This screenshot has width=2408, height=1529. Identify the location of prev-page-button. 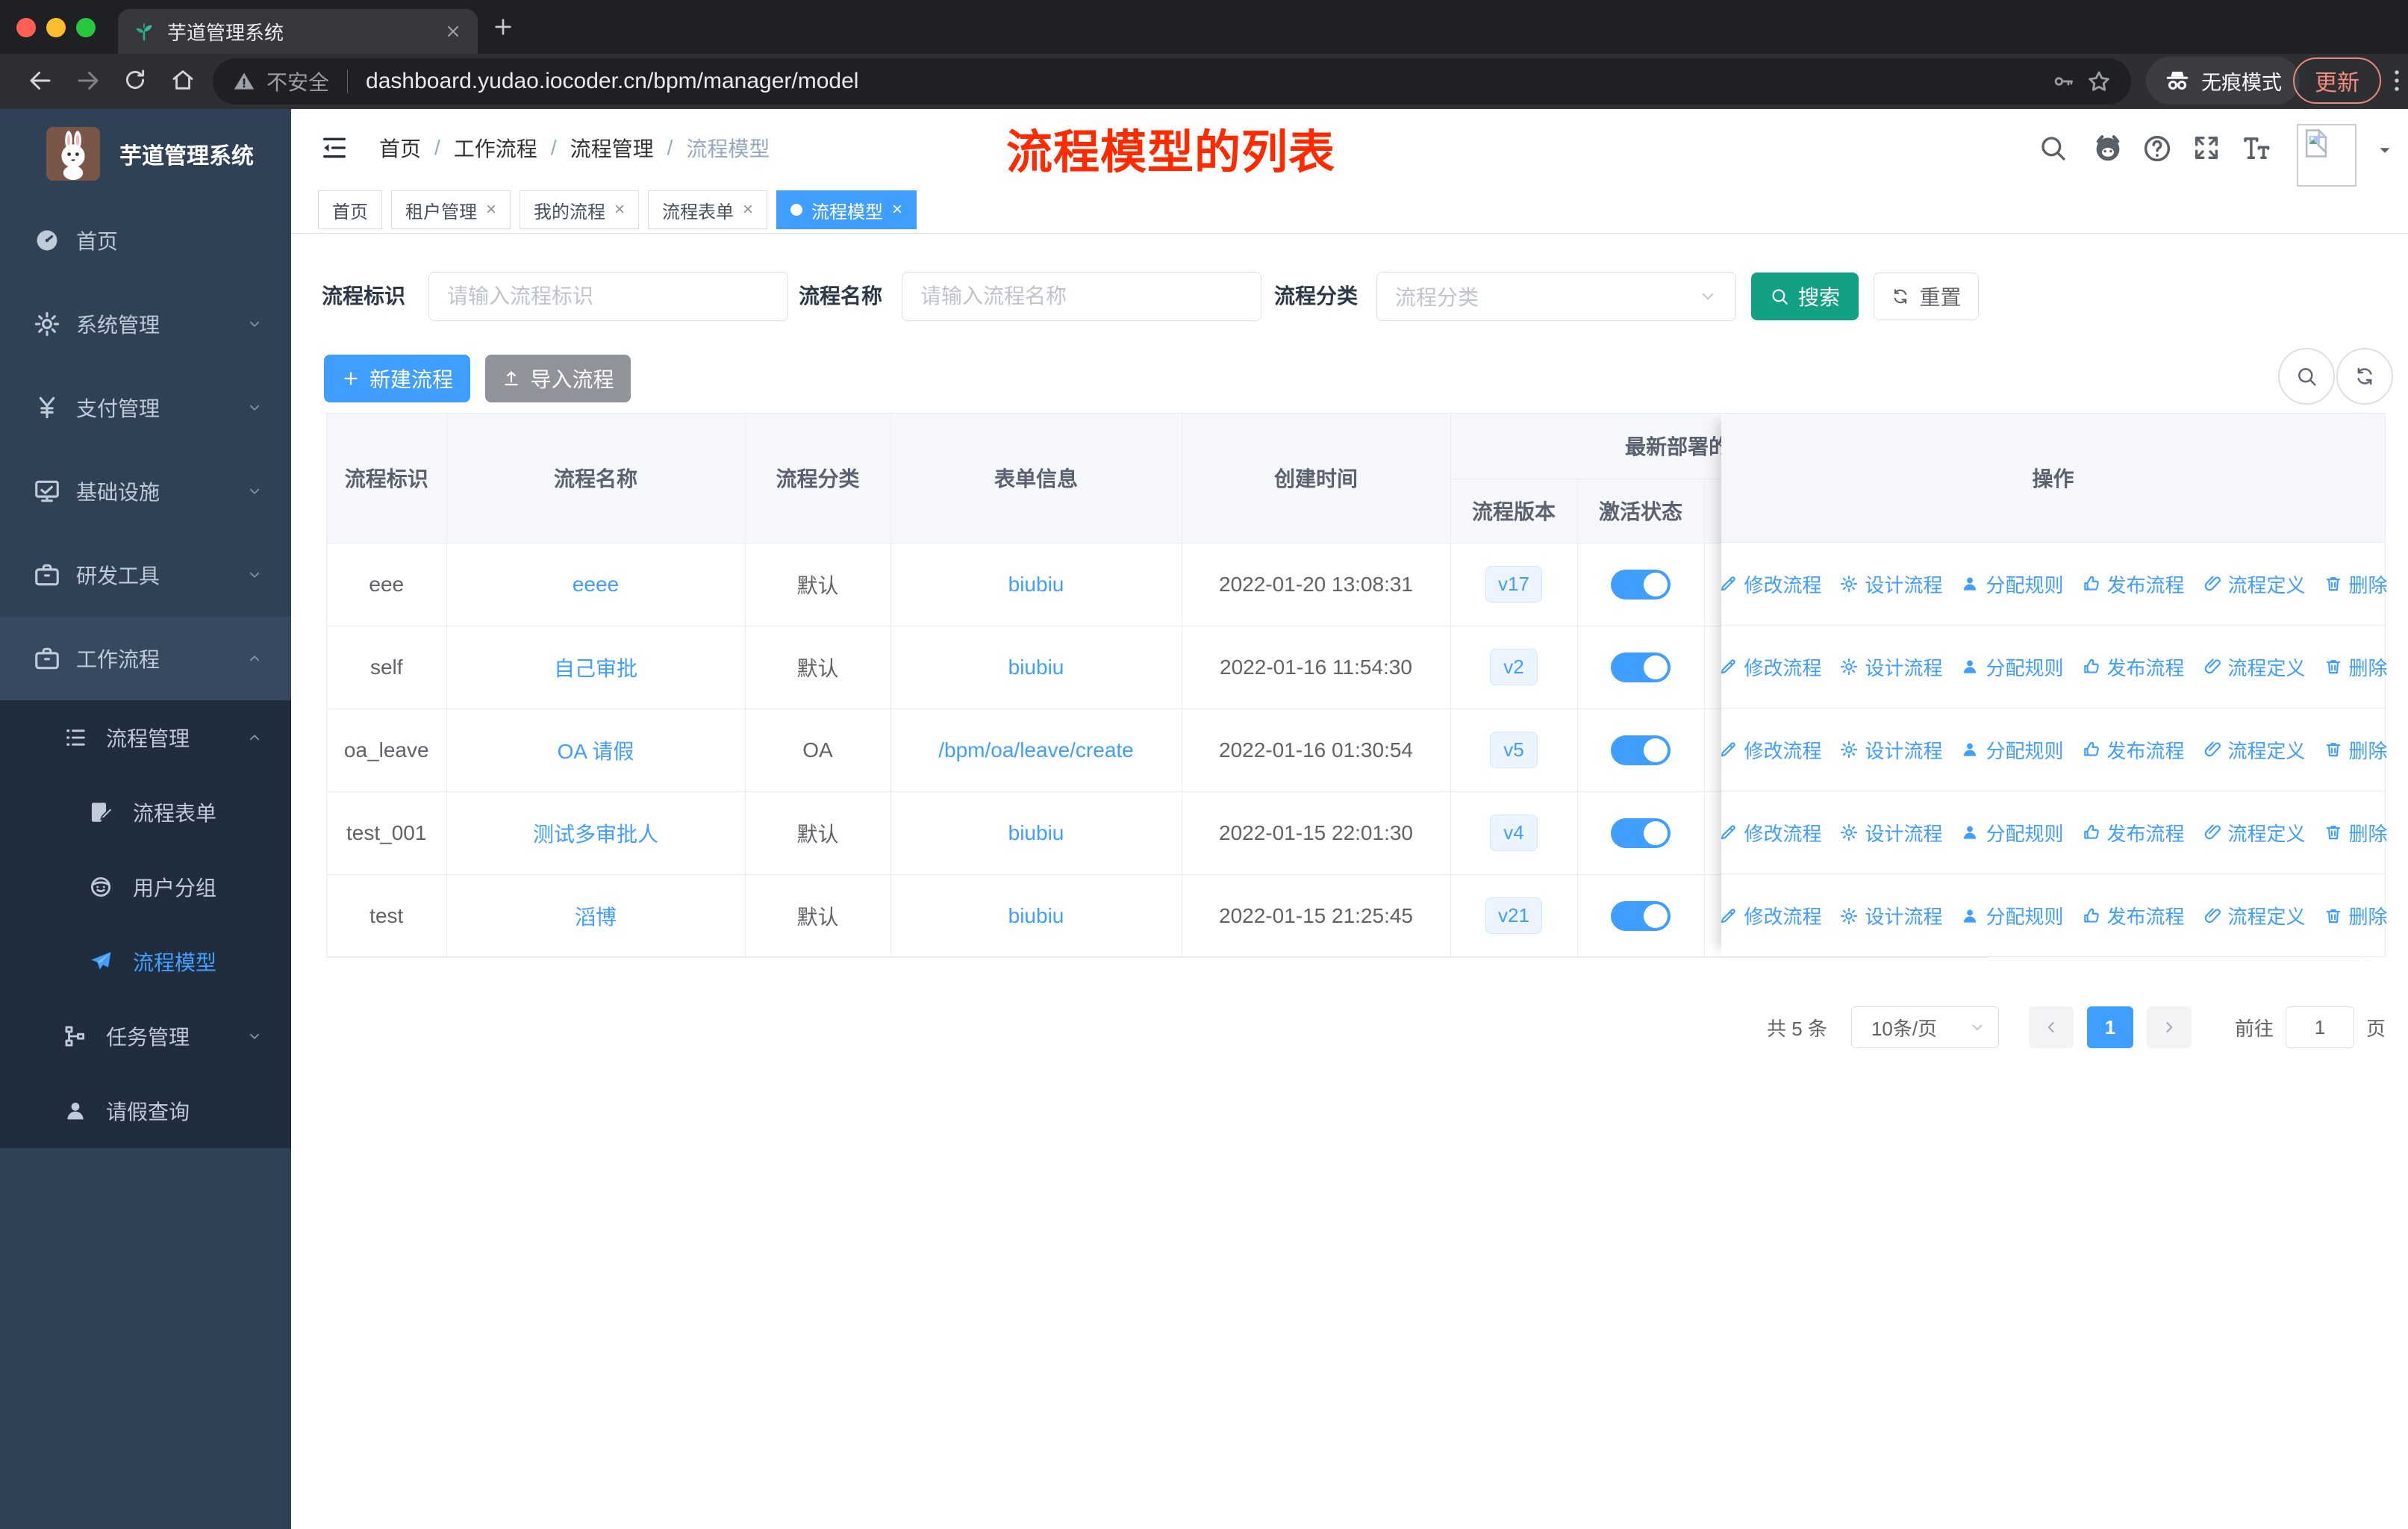
(2051, 1027).